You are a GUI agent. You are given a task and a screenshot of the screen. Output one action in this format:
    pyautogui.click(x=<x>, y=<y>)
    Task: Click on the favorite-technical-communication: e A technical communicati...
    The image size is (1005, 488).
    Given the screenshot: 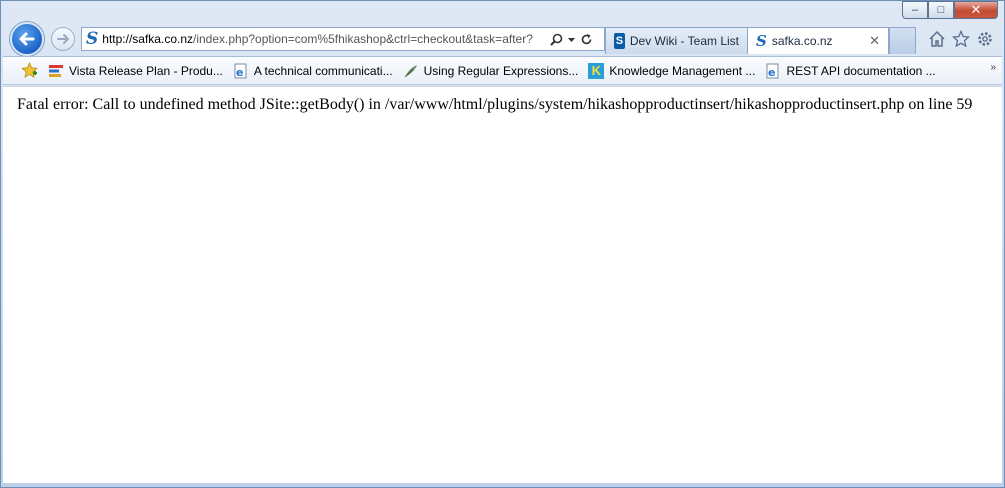 What is the action you would take?
    pyautogui.click(x=313, y=71)
    